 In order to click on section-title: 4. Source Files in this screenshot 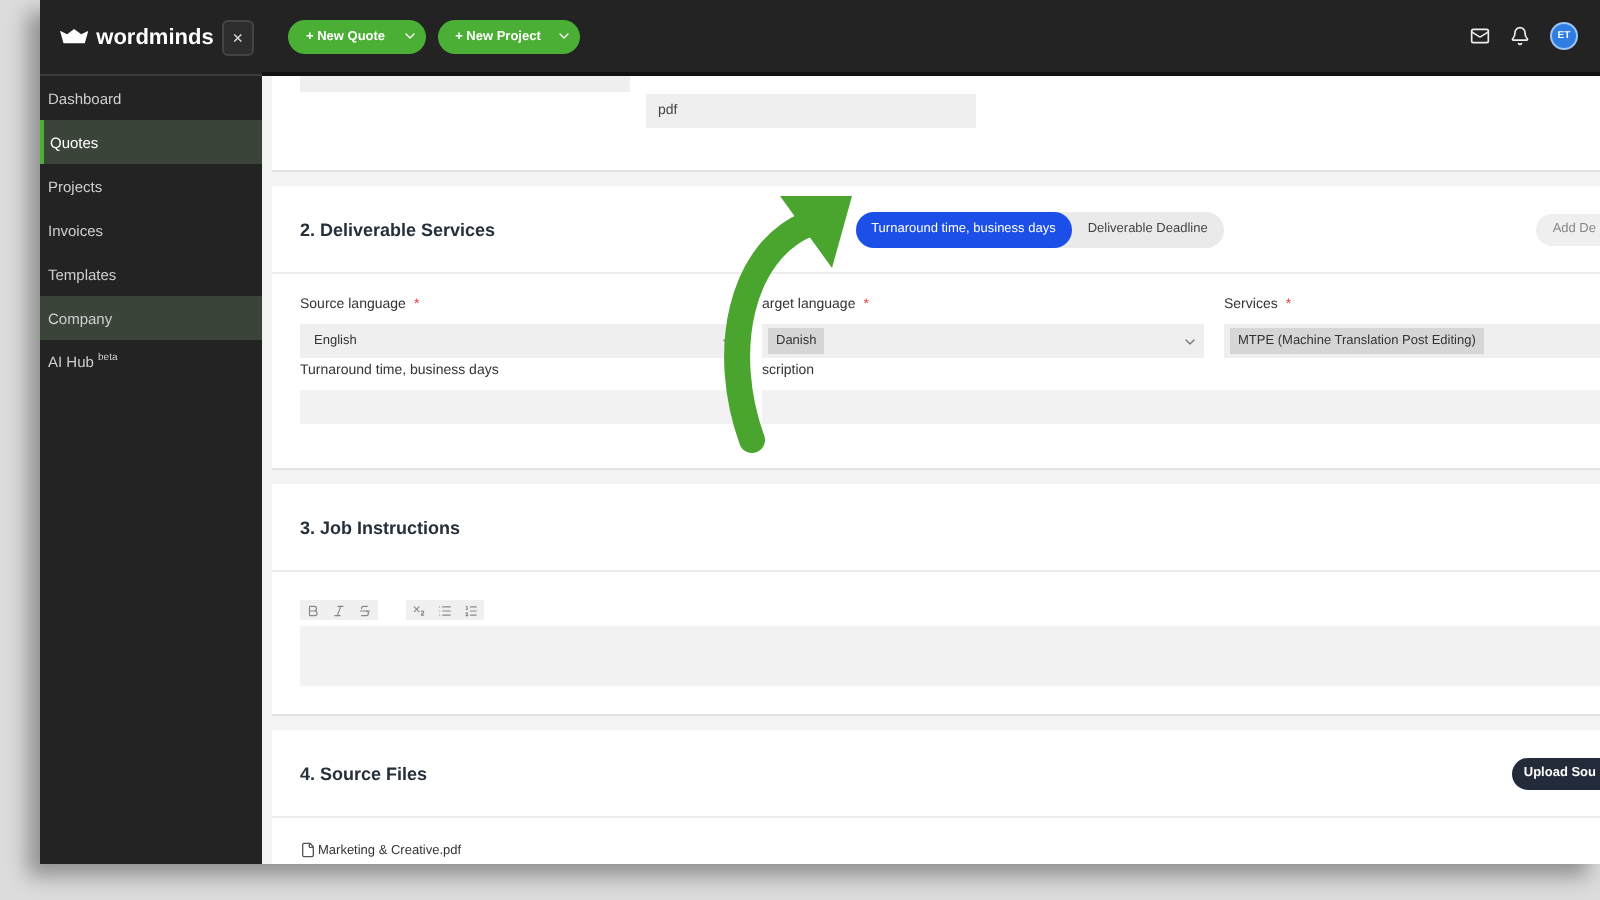, I will do `click(364, 773)`.